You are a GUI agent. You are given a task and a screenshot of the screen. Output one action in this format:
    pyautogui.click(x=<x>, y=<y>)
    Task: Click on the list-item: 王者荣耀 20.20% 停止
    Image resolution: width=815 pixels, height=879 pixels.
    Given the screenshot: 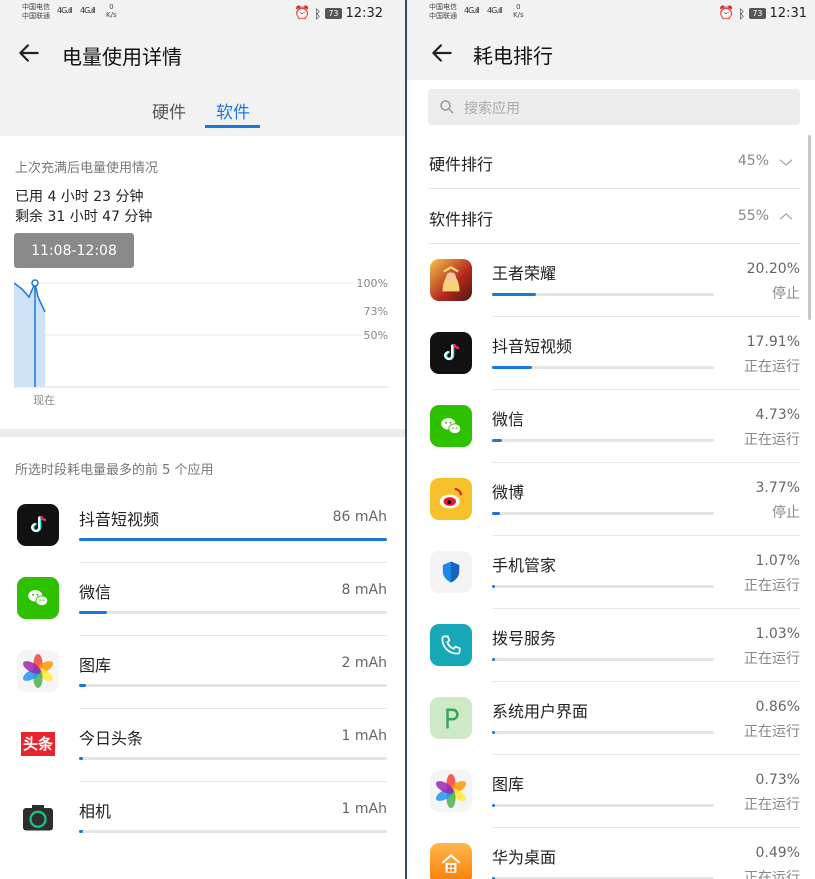 What is the action you would take?
    pyautogui.click(x=611, y=280)
    